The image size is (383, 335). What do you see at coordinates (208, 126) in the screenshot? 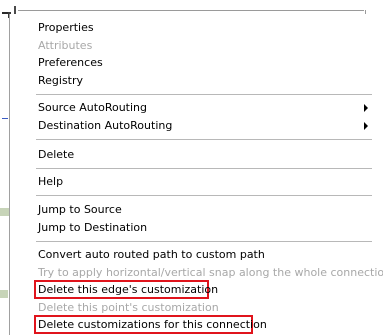
I see `menu-item-destination-autorouting: Destination AutoRouting` at bounding box center [208, 126].